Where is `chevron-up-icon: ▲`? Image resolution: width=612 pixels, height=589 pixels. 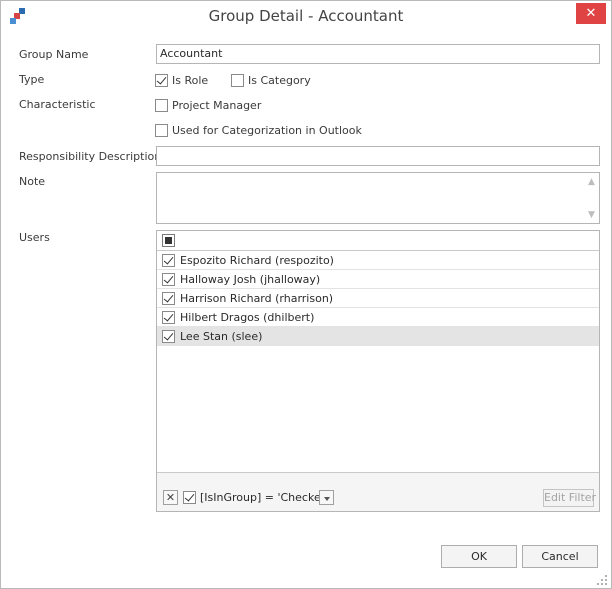 chevron-up-icon: ▲ is located at coordinates (591, 182).